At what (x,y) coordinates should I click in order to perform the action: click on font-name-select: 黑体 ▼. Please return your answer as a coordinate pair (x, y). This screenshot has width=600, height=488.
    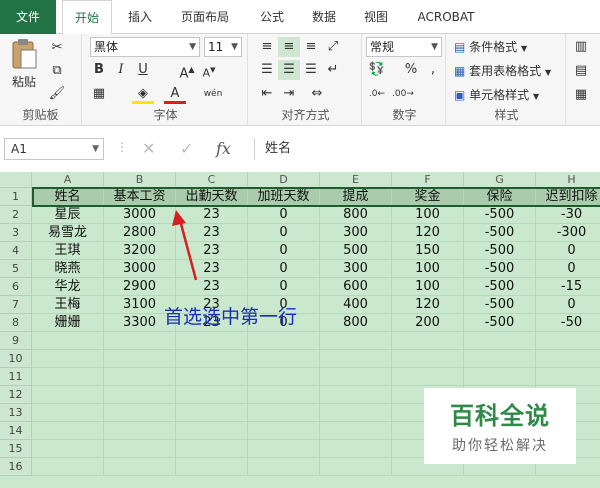
    Looking at the image, I should click on (145, 47).